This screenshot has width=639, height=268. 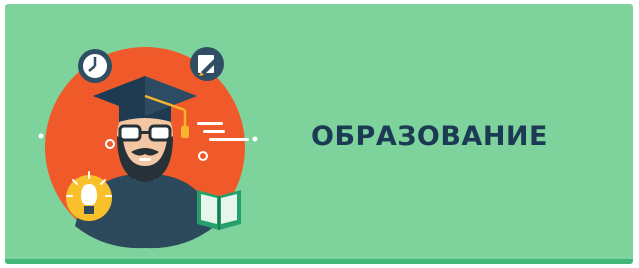 What do you see at coordinates (207, 64) in the screenshot?
I see `pencil-note-icon` at bounding box center [207, 64].